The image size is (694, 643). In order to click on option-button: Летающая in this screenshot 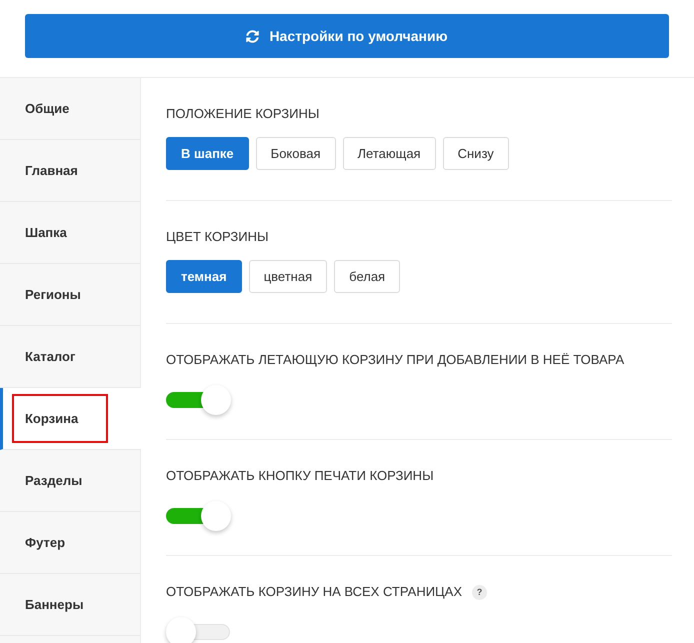, I will do `click(389, 153)`.